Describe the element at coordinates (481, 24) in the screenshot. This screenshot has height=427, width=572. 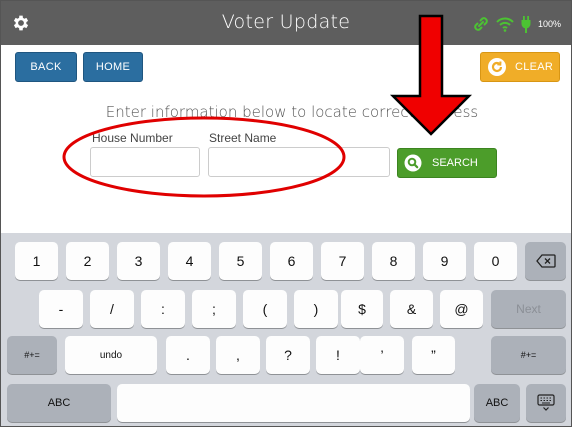
I see `link-icon` at that location.